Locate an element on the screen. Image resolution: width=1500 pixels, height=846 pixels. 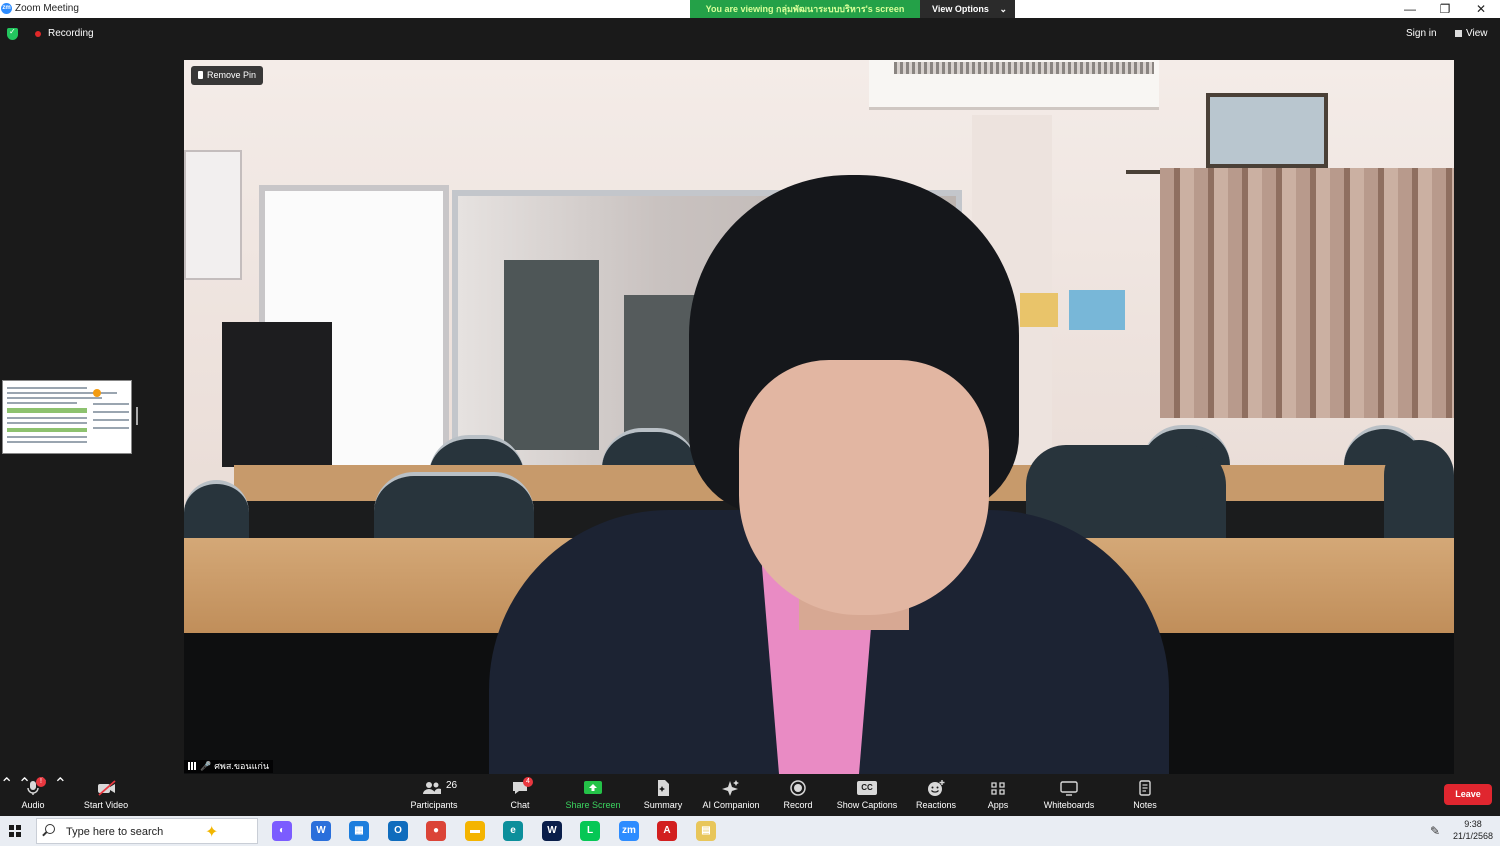
notes-label: Notes is located at coordinates (1145, 805).